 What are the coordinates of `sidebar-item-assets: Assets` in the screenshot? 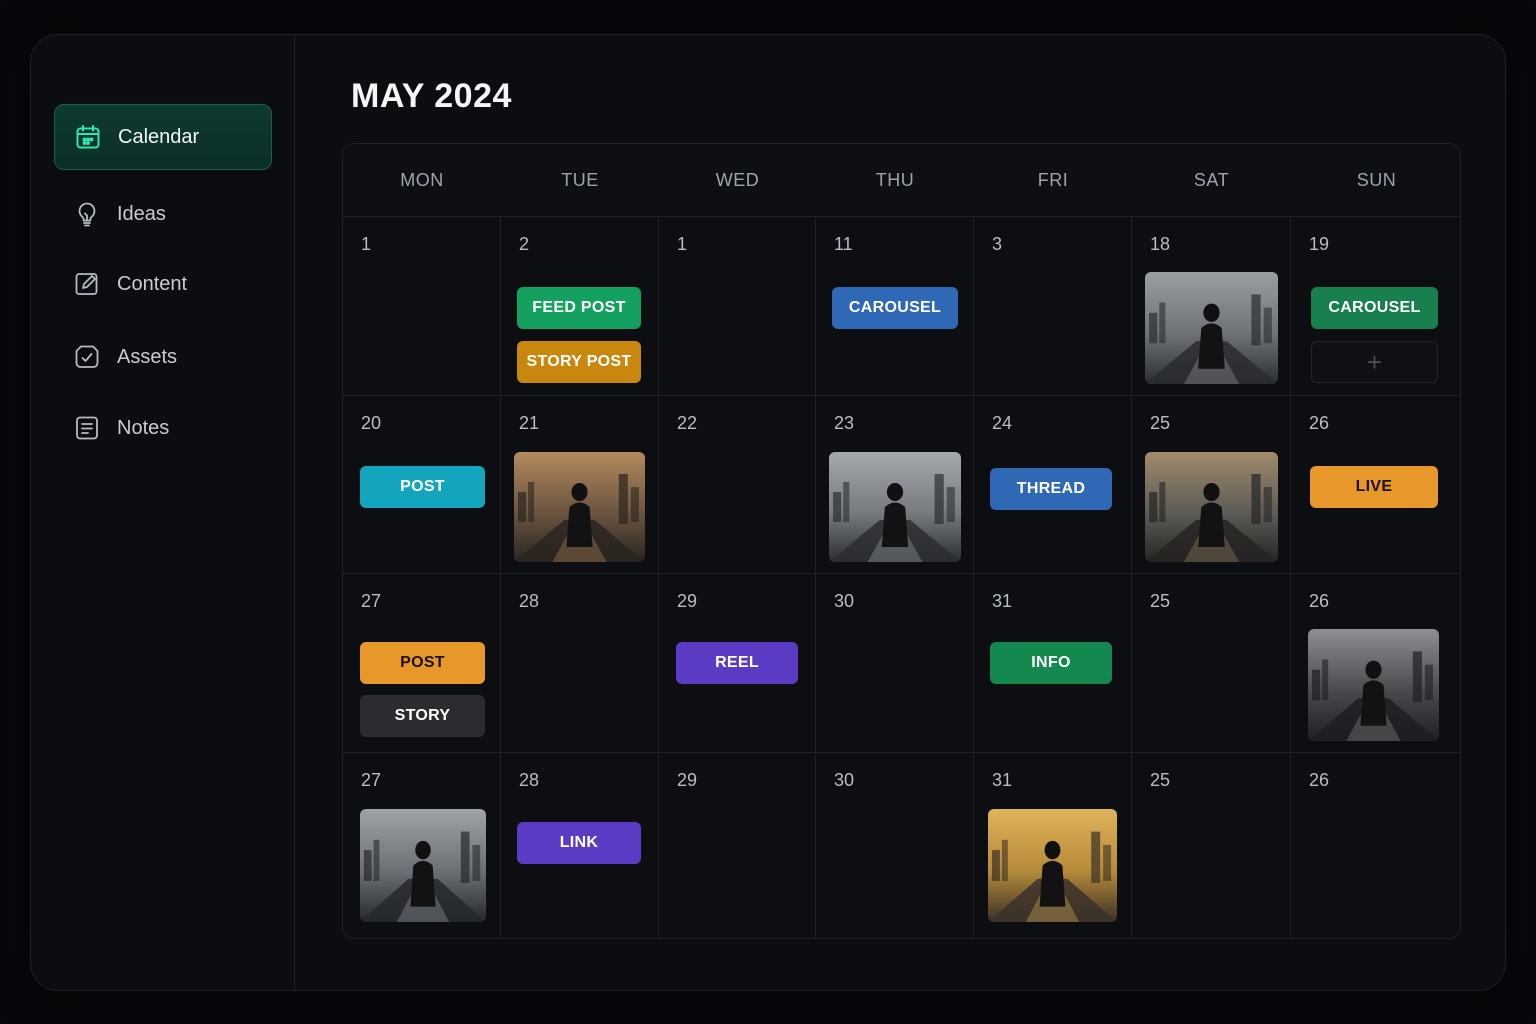 It's located at (163, 357).